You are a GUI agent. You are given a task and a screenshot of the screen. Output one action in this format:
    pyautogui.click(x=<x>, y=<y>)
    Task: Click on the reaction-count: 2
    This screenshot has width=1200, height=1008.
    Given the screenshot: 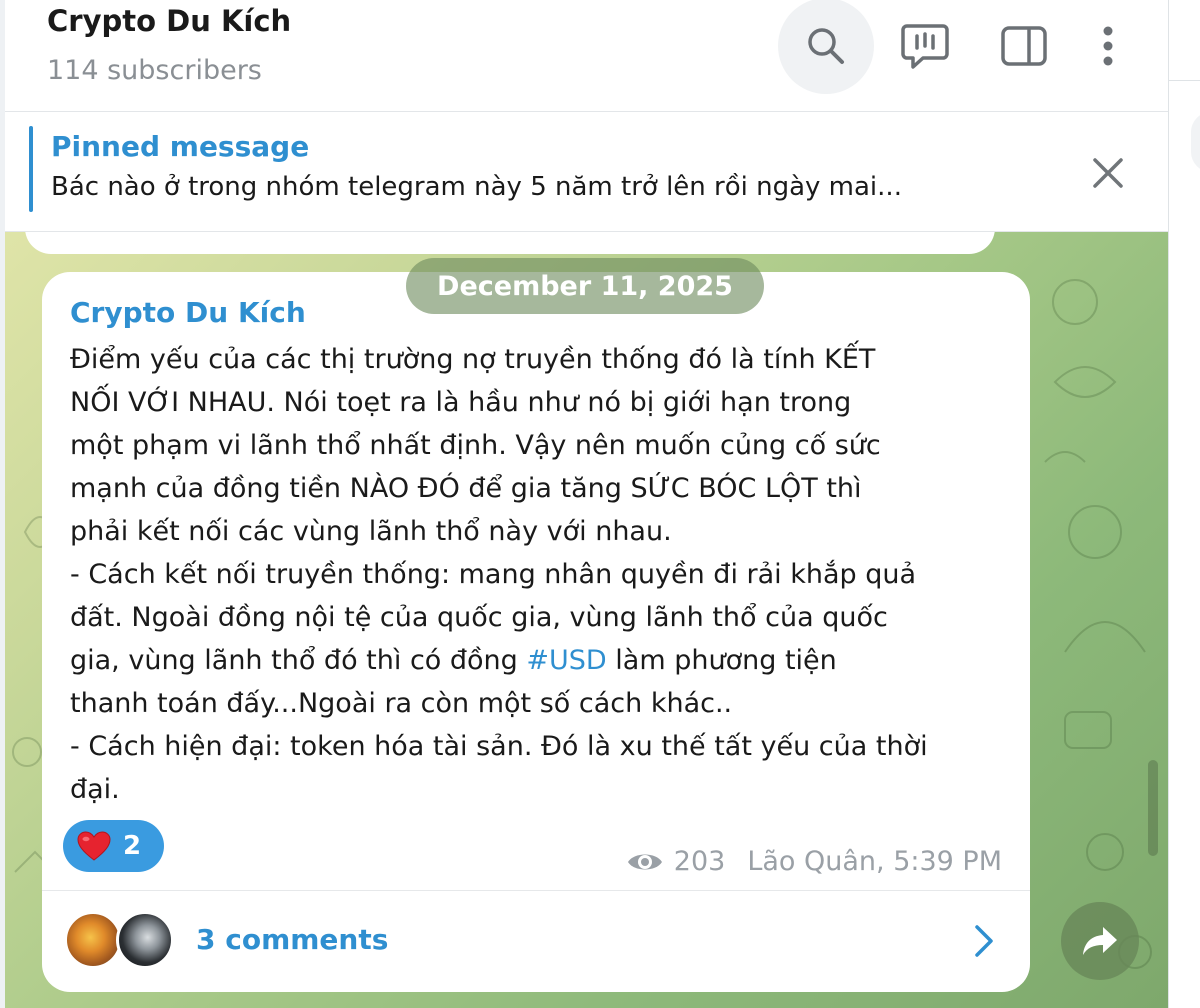 What is the action you would take?
    pyautogui.click(x=132, y=846)
    